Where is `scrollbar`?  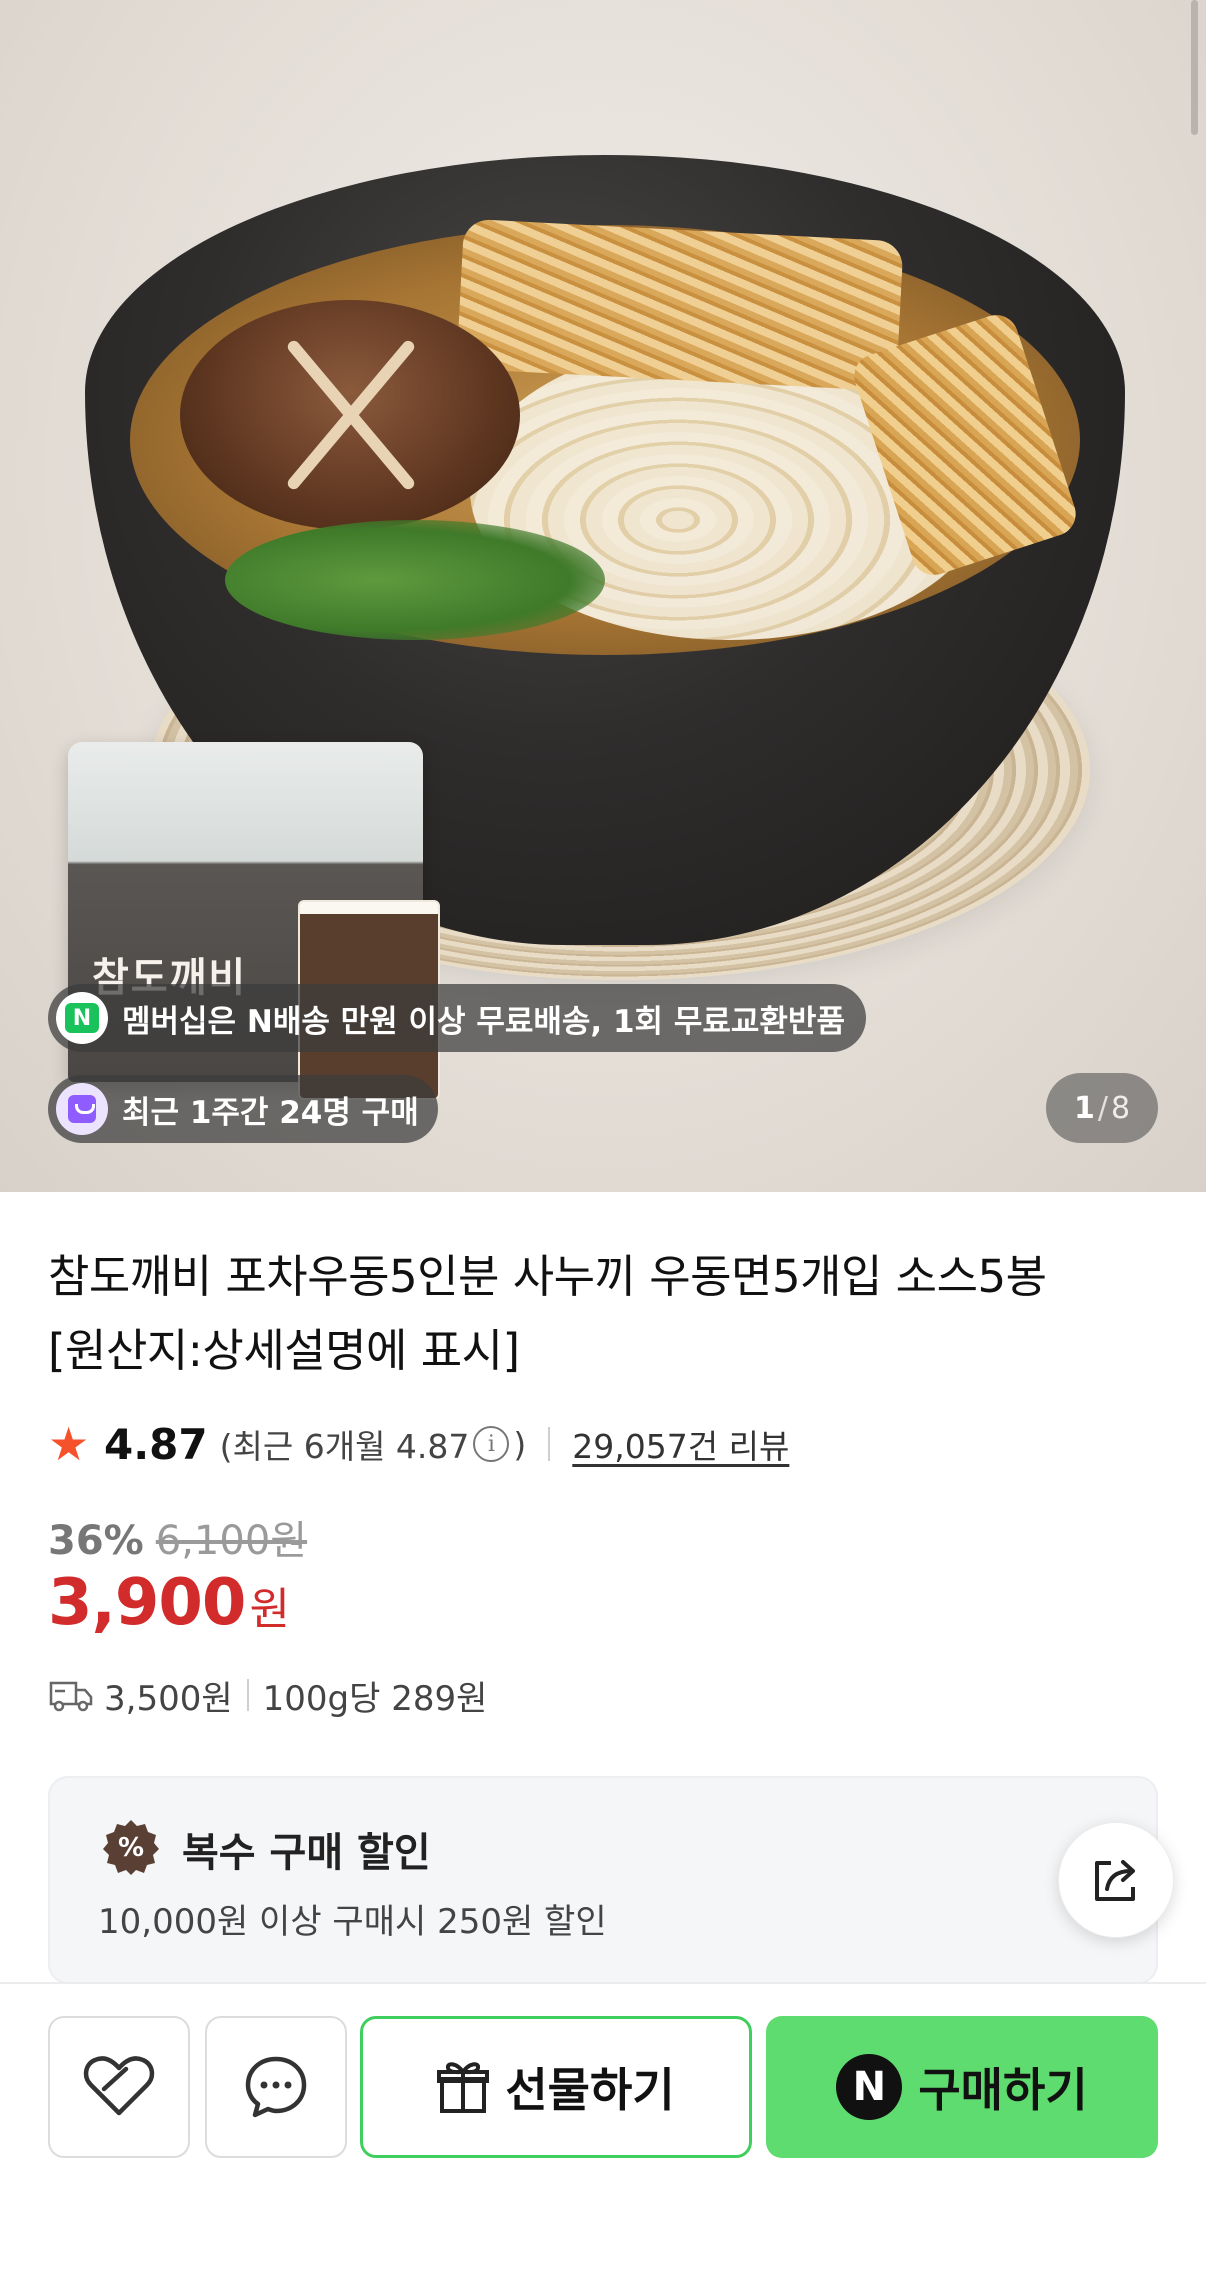
scrollbar is located at coordinates (1194, 67).